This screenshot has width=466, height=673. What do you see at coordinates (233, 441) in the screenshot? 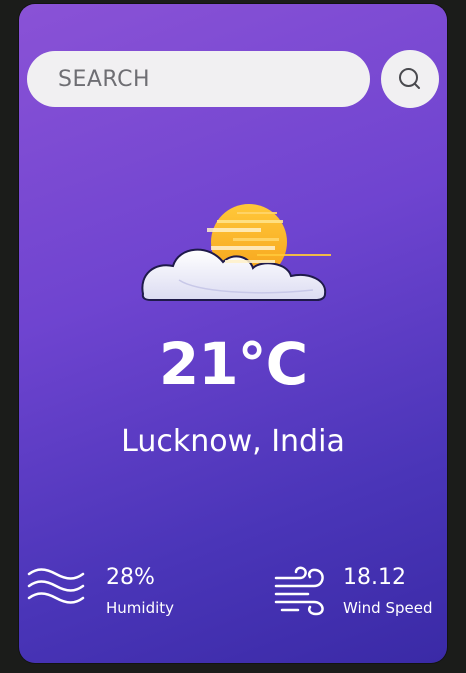
I see `city-name: Lucknow, India` at bounding box center [233, 441].